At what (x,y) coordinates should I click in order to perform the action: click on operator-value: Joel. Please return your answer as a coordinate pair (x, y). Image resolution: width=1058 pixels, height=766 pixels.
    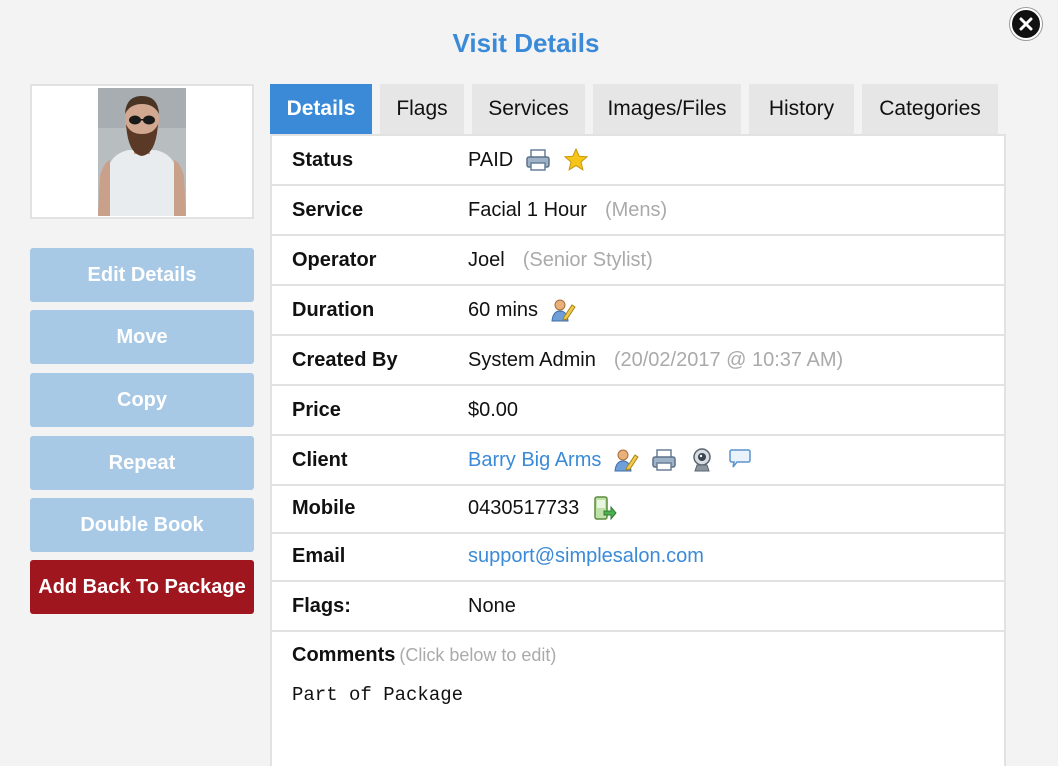
    Looking at the image, I should click on (486, 259).